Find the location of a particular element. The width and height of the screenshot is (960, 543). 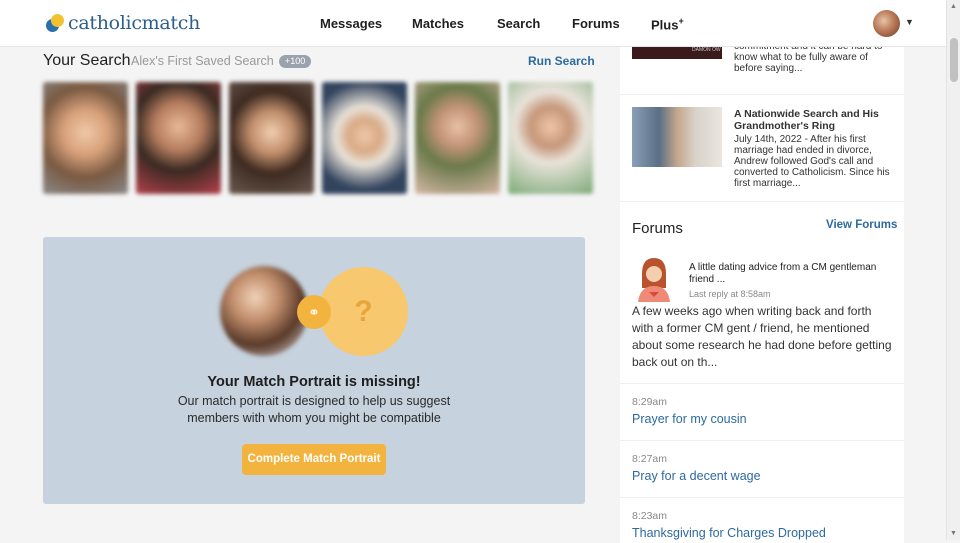

thread-time: 8:29am is located at coordinates (650, 402).